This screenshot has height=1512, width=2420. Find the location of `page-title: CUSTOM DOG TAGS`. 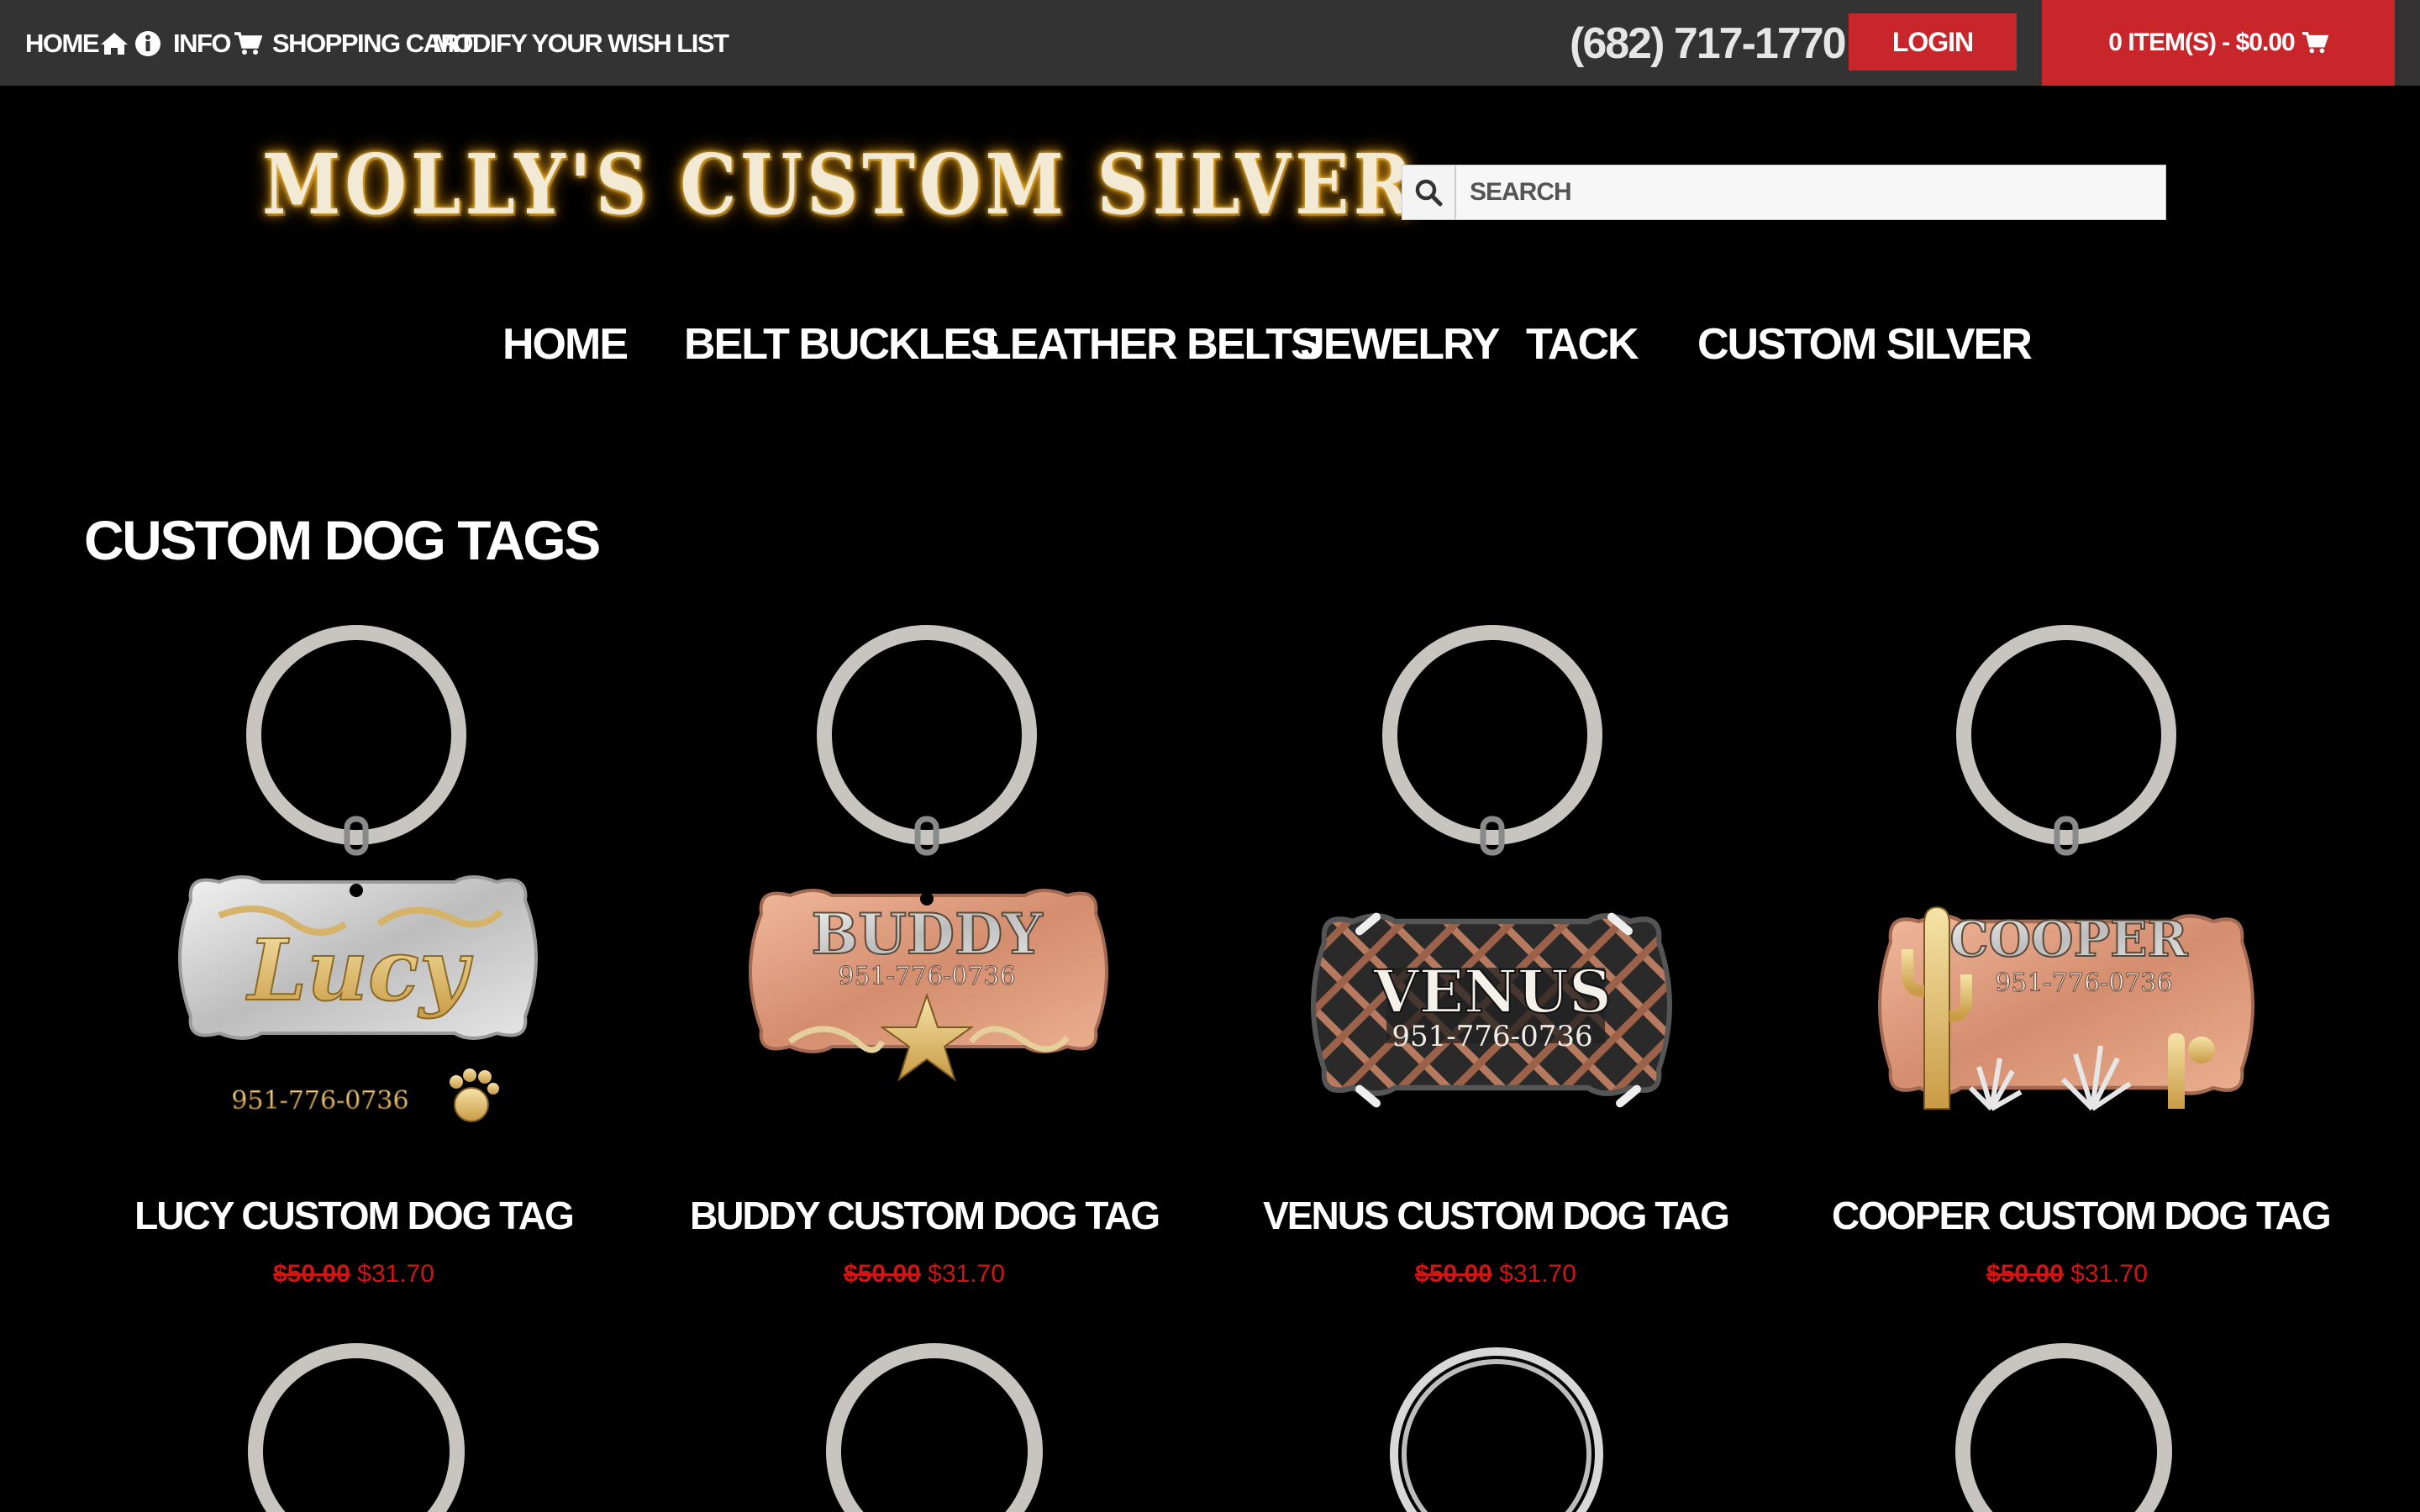

page-title: CUSTOM DOG TAGS is located at coordinates (342, 540).